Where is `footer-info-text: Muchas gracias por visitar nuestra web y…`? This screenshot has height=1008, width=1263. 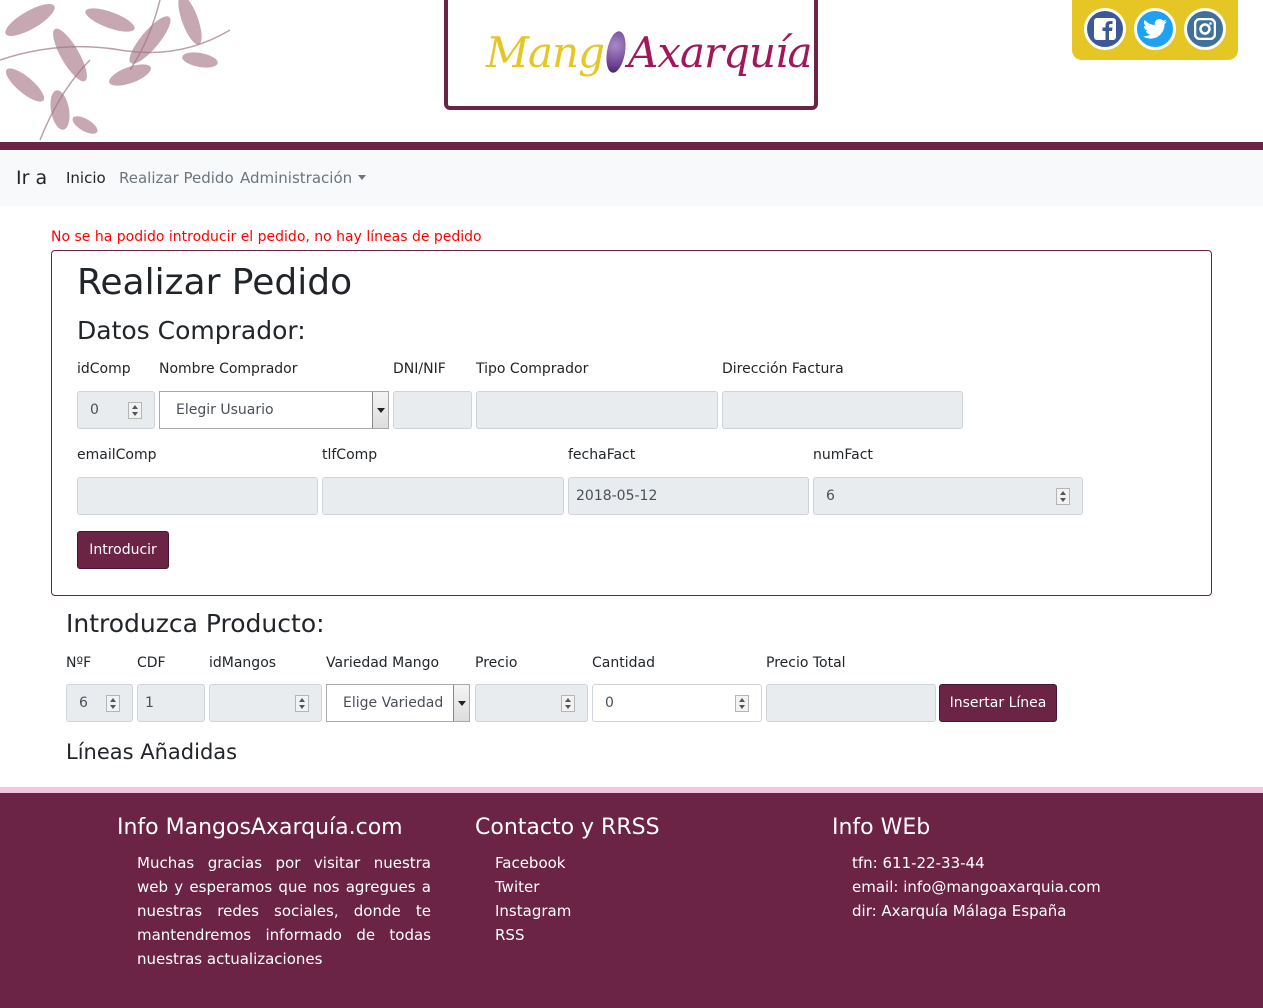 footer-info-text: Muchas gracias por visitar nuestra web y… is located at coordinates (284, 911).